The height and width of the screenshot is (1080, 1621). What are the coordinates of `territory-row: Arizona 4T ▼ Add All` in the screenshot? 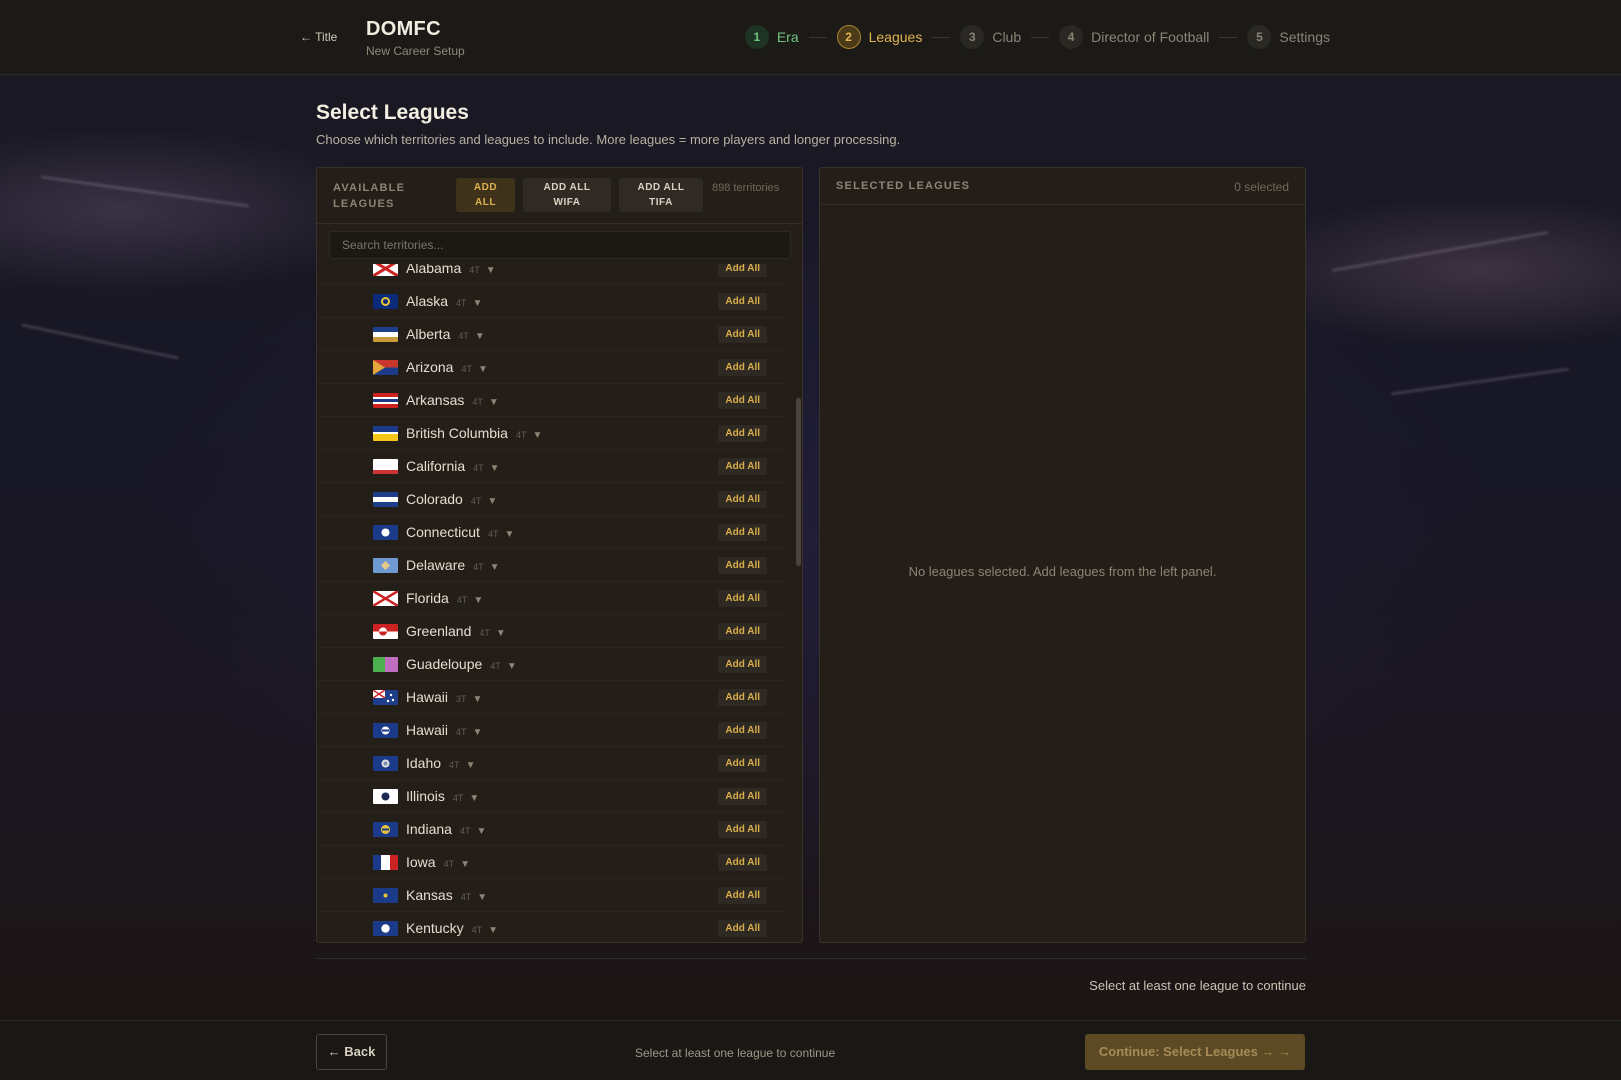 It's located at (552, 367).